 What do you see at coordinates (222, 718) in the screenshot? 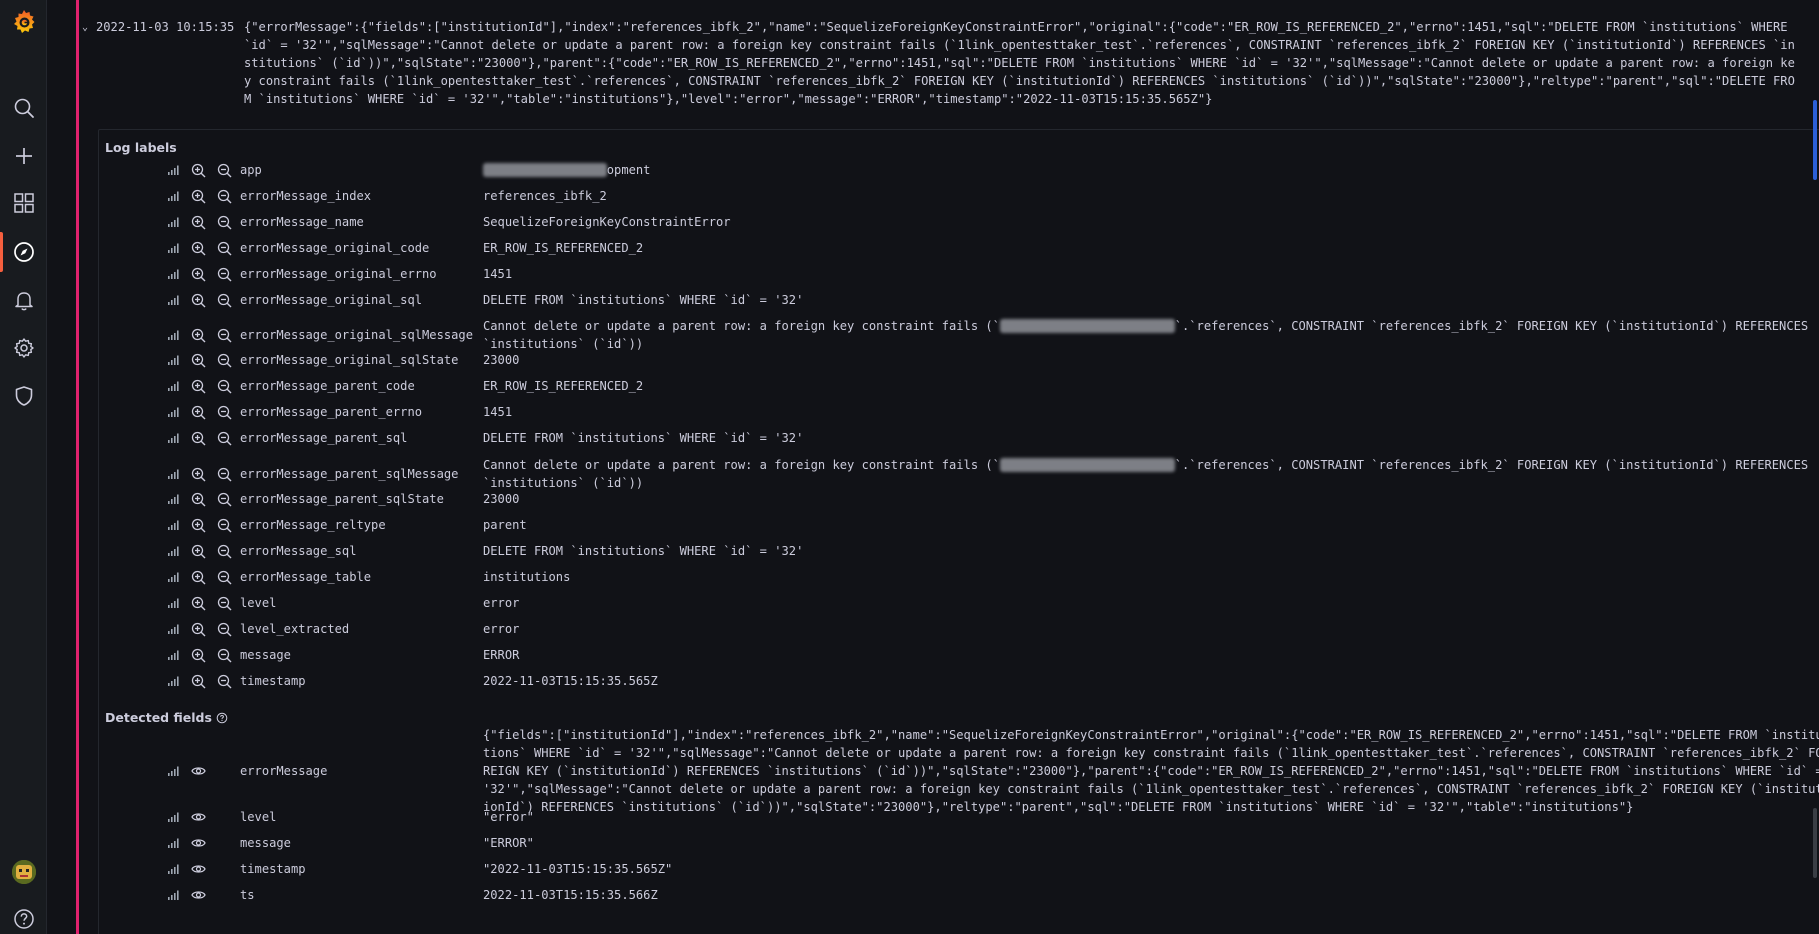
I see `info-circle-icon` at bounding box center [222, 718].